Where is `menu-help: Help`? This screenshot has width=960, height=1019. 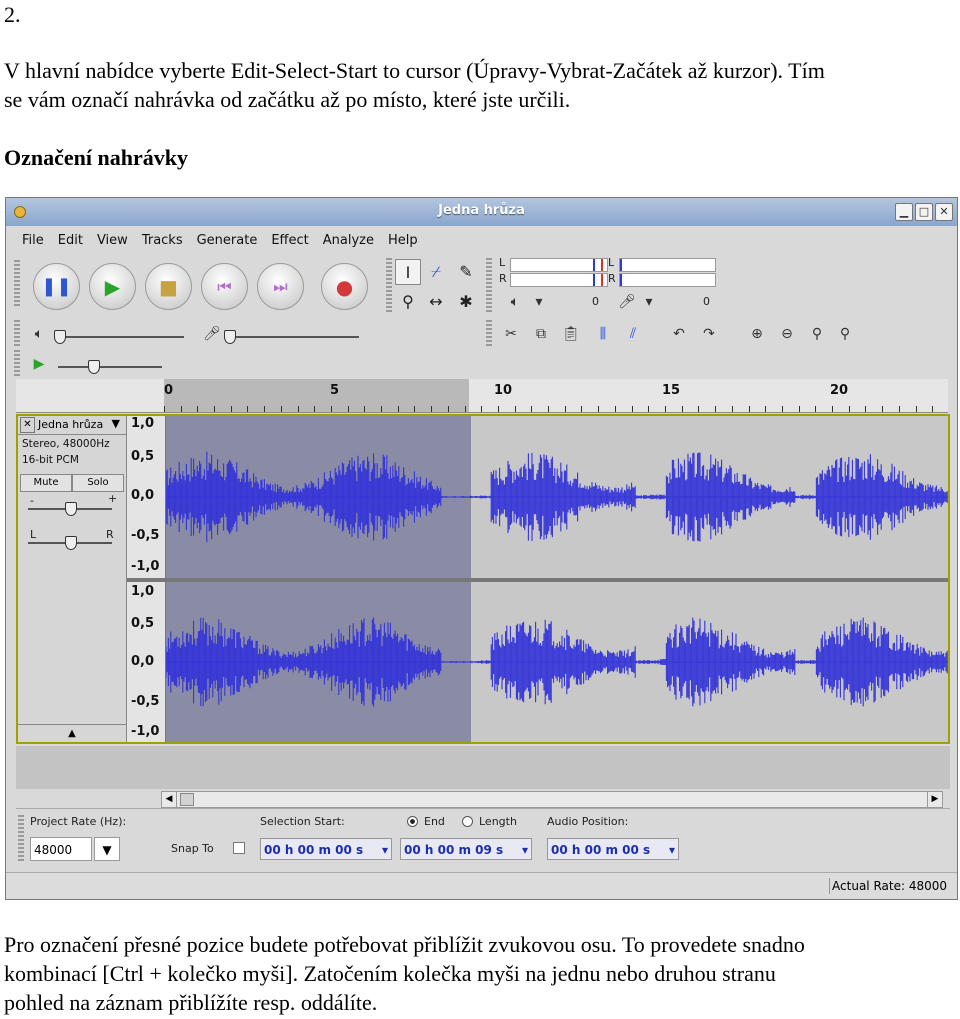
menu-help: Help is located at coordinates (403, 240).